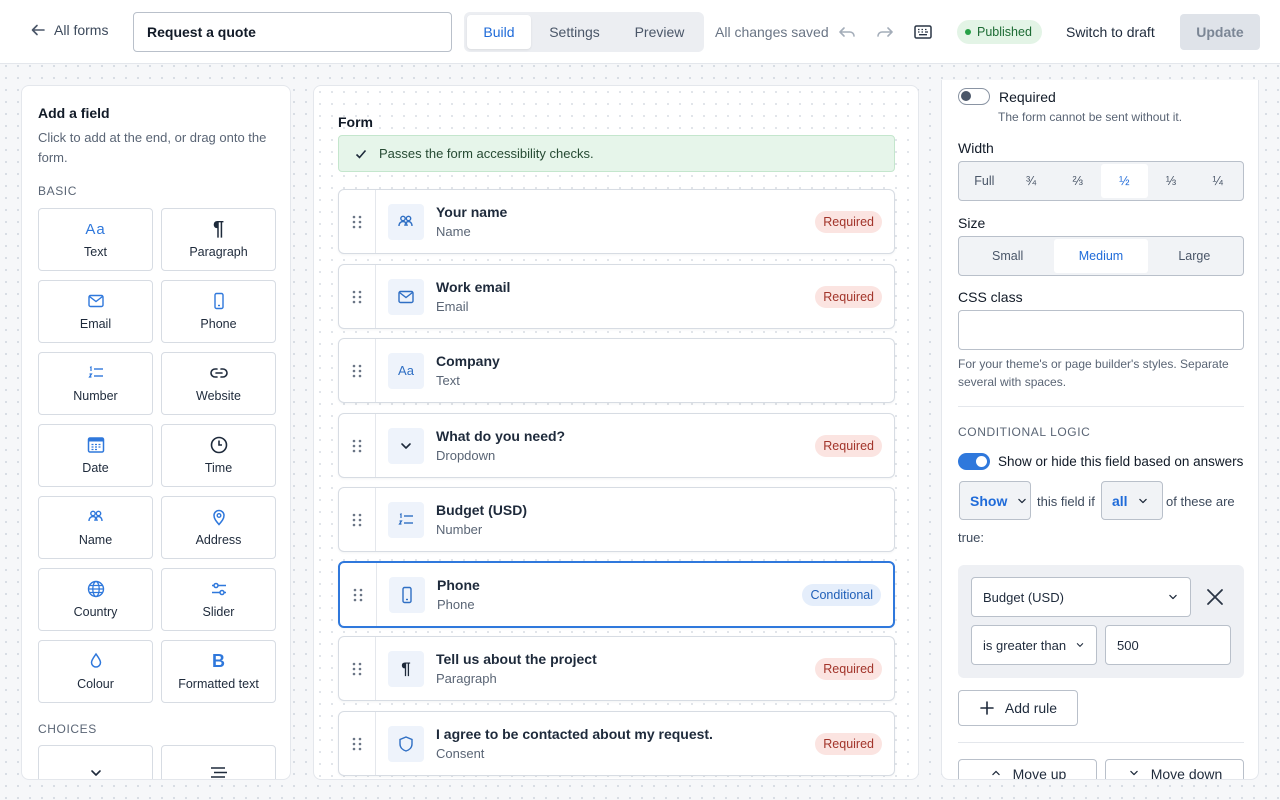  What do you see at coordinates (1168, 645) in the screenshot?
I see `rule-value-input` at bounding box center [1168, 645].